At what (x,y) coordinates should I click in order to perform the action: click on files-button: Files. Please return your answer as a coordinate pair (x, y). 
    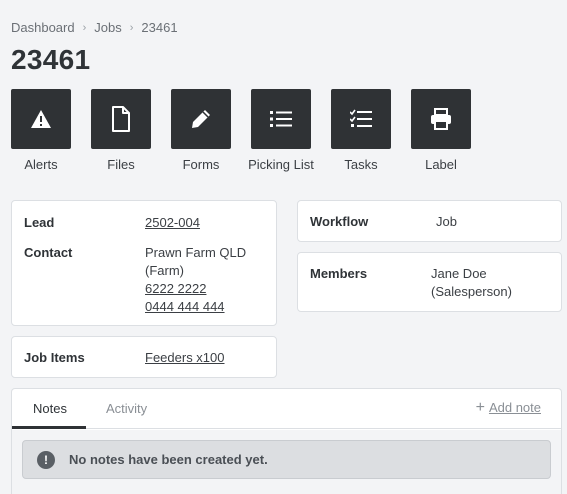
    Looking at the image, I should click on (121, 131).